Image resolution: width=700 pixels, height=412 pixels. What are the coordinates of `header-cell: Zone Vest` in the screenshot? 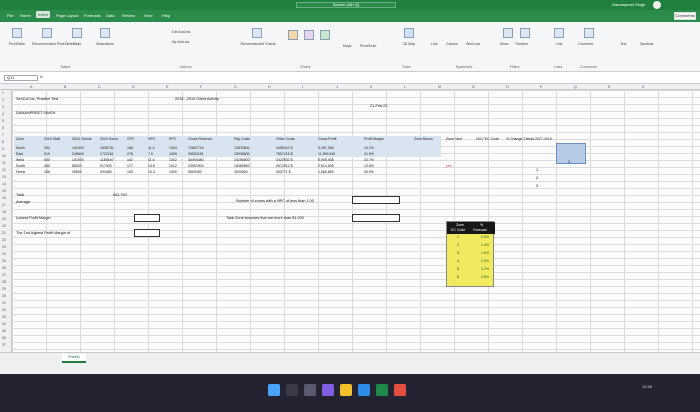 It's located at (454, 139).